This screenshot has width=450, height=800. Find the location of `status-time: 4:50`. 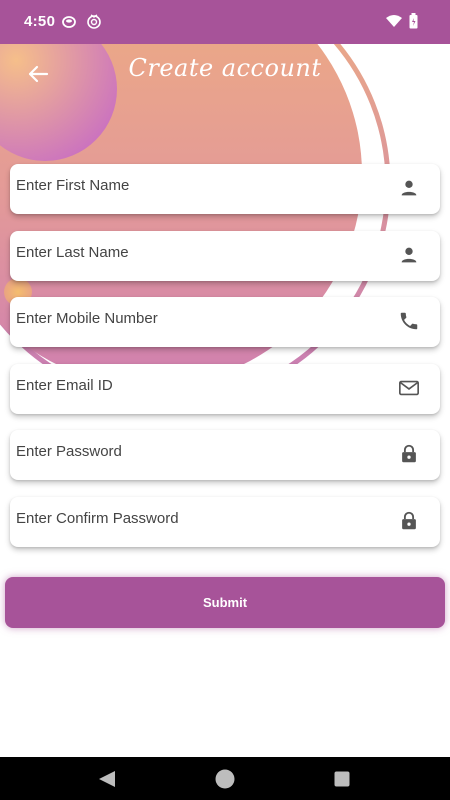

status-time: 4:50 is located at coordinates (40, 21).